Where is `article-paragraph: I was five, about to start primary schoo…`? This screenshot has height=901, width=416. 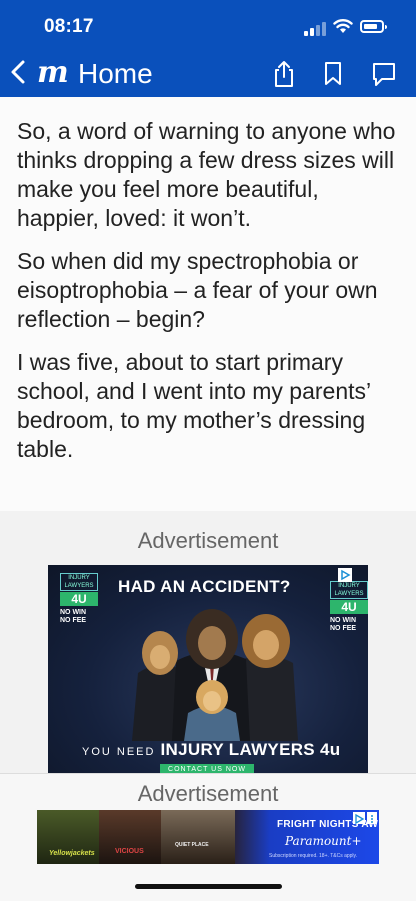 article-paragraph: I was five, about to start primary schoo… is located at coordinates (194, 405).